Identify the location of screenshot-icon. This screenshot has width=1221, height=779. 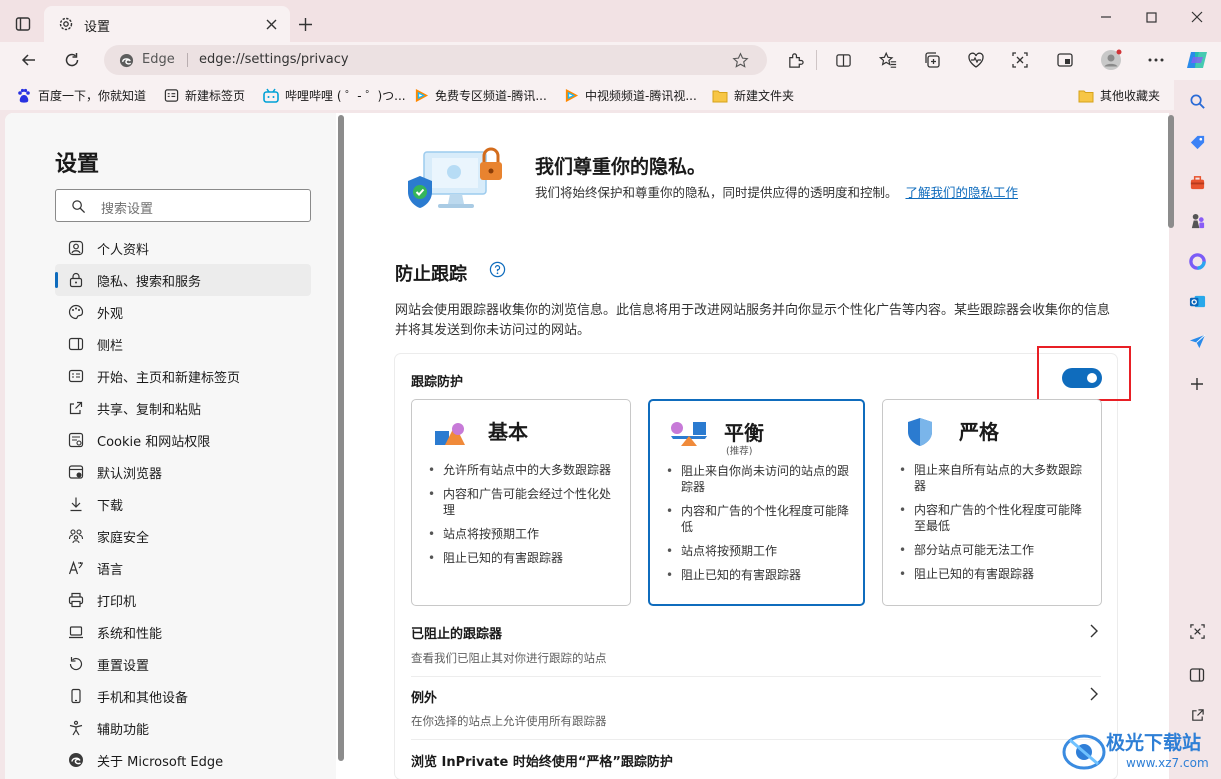
(1197, 631).